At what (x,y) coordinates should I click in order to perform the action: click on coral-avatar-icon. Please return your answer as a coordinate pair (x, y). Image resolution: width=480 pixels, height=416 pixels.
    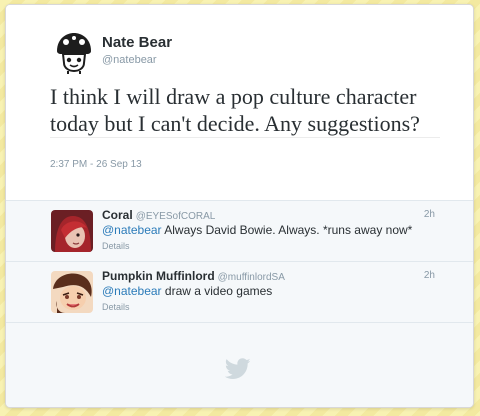
    Looking at the image, I should click on (72, 231).